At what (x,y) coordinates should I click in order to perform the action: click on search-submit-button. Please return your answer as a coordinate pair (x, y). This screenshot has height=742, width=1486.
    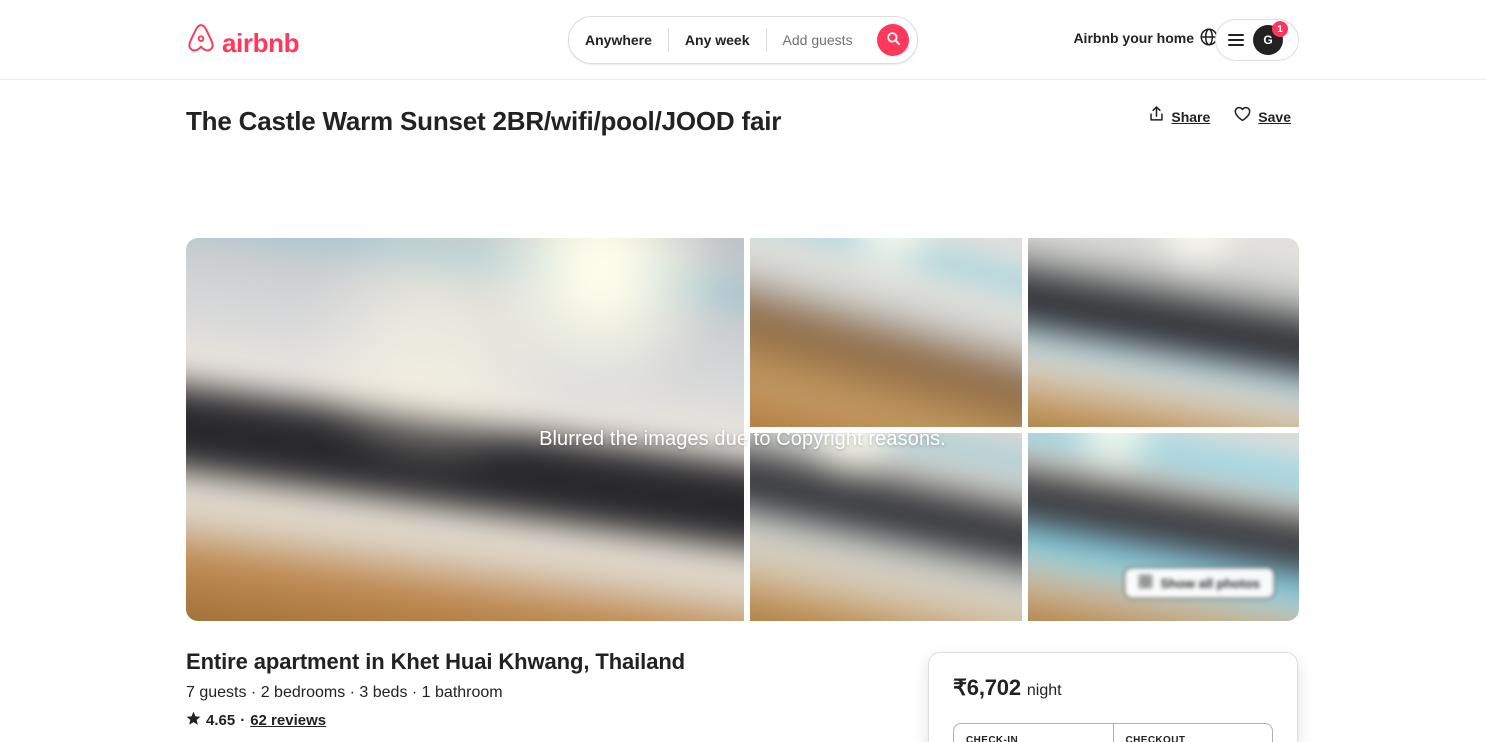
    Looking at the image, I should click on (893, 40).